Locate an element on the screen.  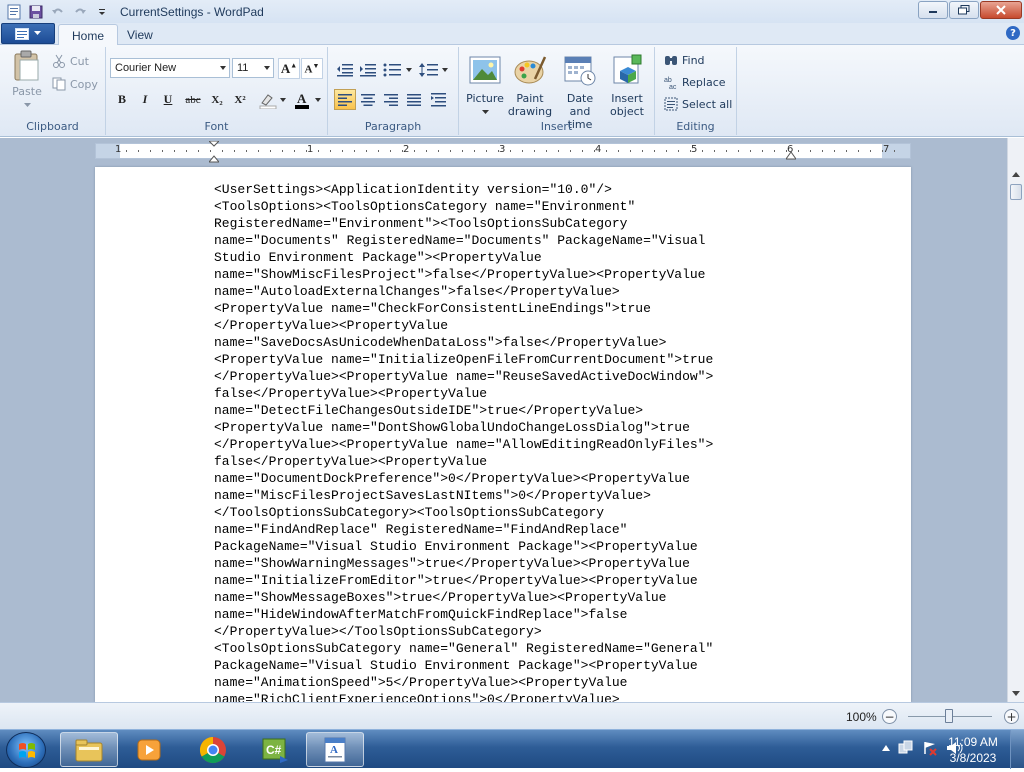
ruler: 1 1 2 3 4 5 6 7 is located at coordinates (503, 152).